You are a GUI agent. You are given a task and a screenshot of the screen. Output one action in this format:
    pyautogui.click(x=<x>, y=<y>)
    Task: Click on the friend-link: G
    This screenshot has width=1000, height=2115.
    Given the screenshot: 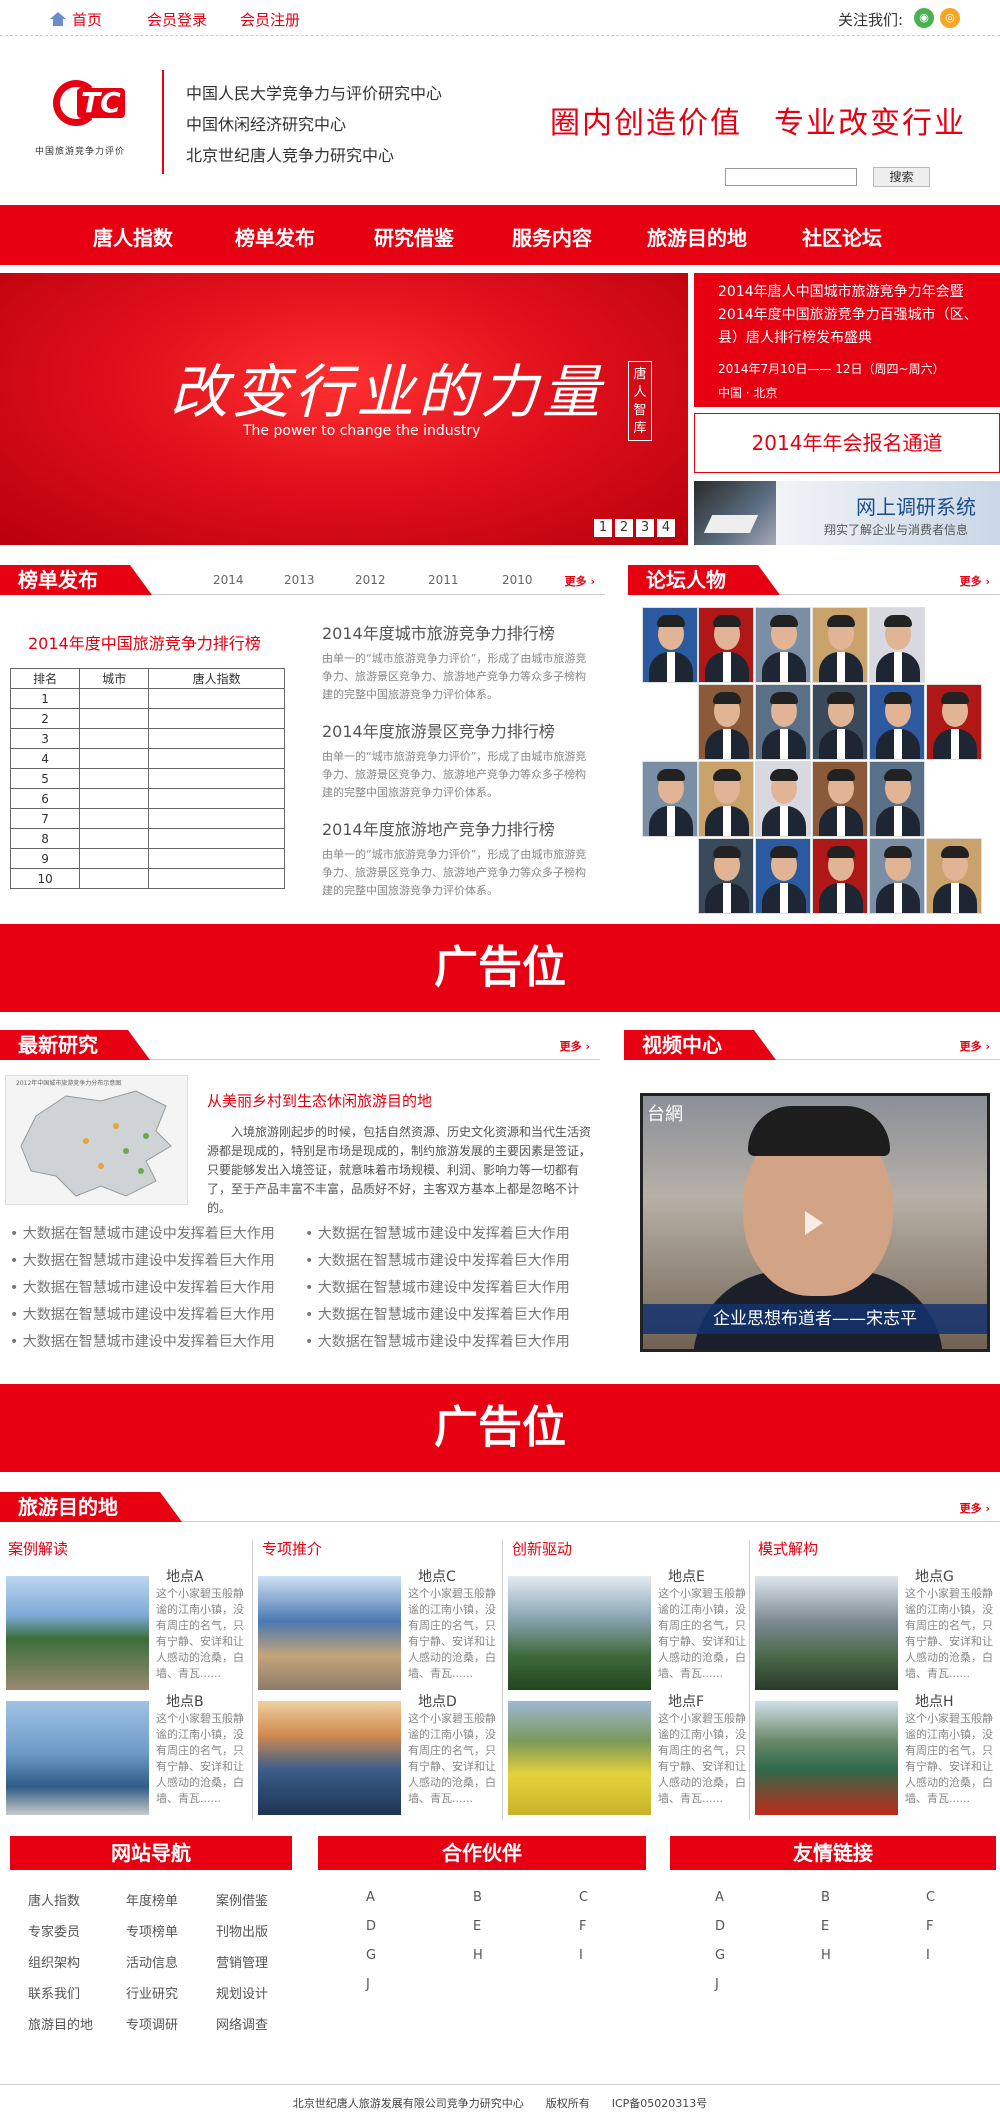 What is the action you would take?
    pyautogui.click(x=720, y=1955)
    